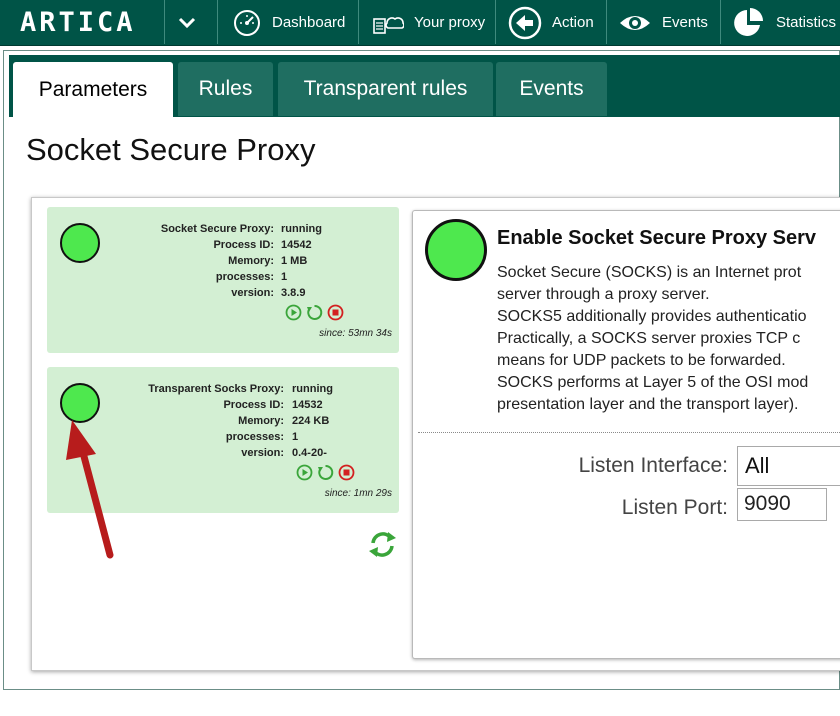 Image resolution: width=840 pixels, height=716 pixels. What do you see at coordinates (782, 504) in the screenshot?
I see `listen-port-input: 9090` at bounding box center [782, 504].